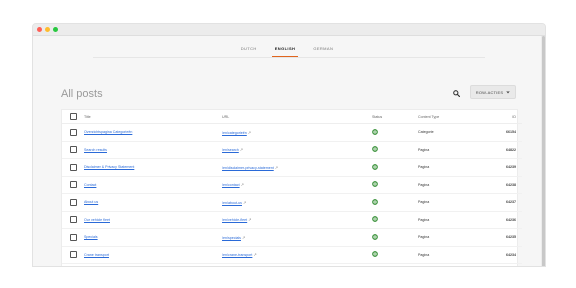  I want to click on scrollbar-thumb, so click(543, 151).